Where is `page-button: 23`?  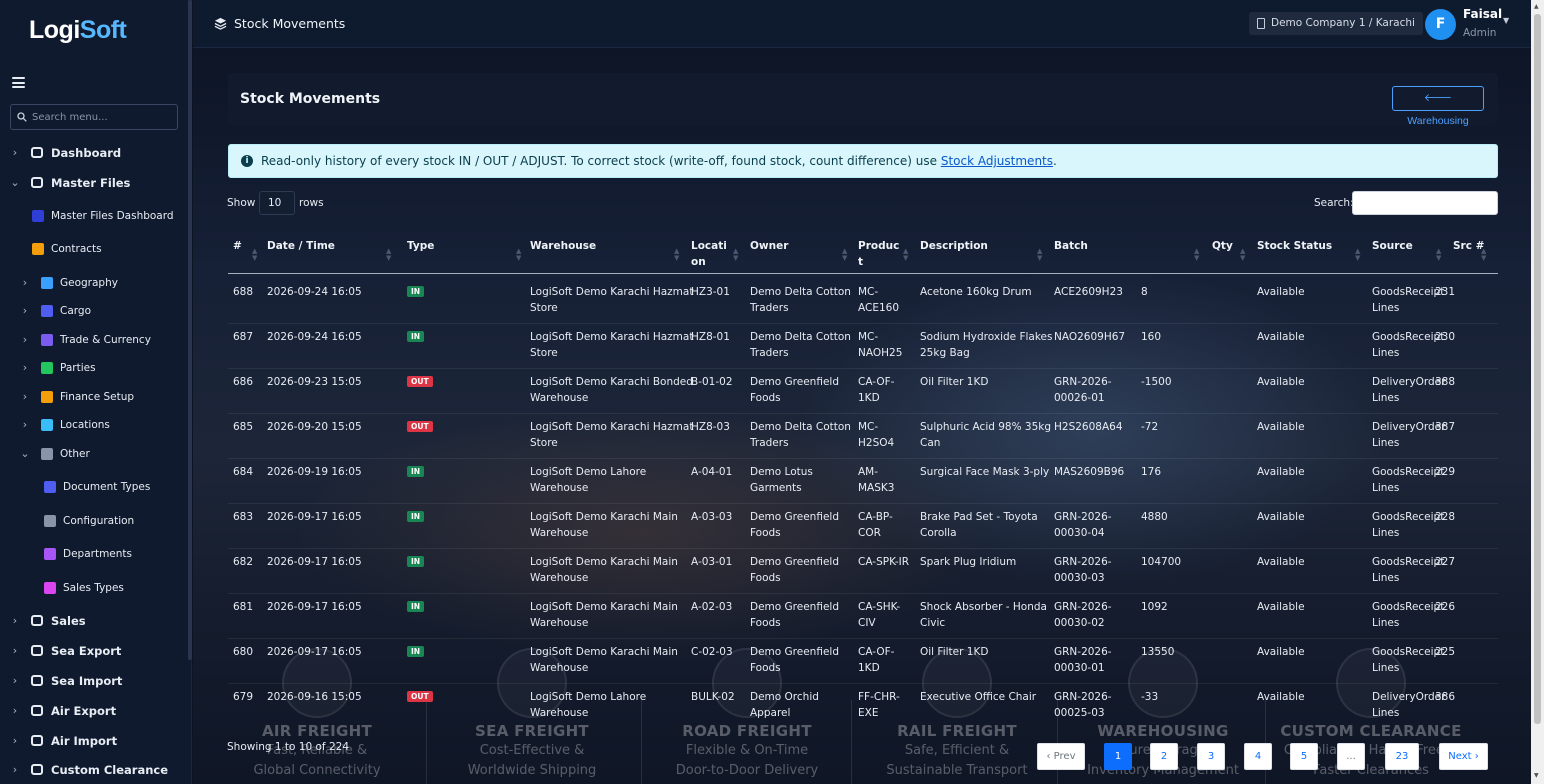
page-button: 23 is located at coordinates (1402, 756).